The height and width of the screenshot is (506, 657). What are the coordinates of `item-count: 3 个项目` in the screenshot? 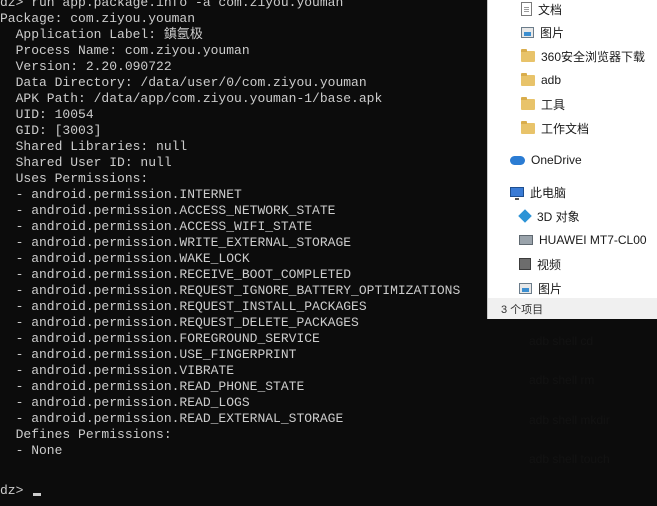 It's located at (522, 309).